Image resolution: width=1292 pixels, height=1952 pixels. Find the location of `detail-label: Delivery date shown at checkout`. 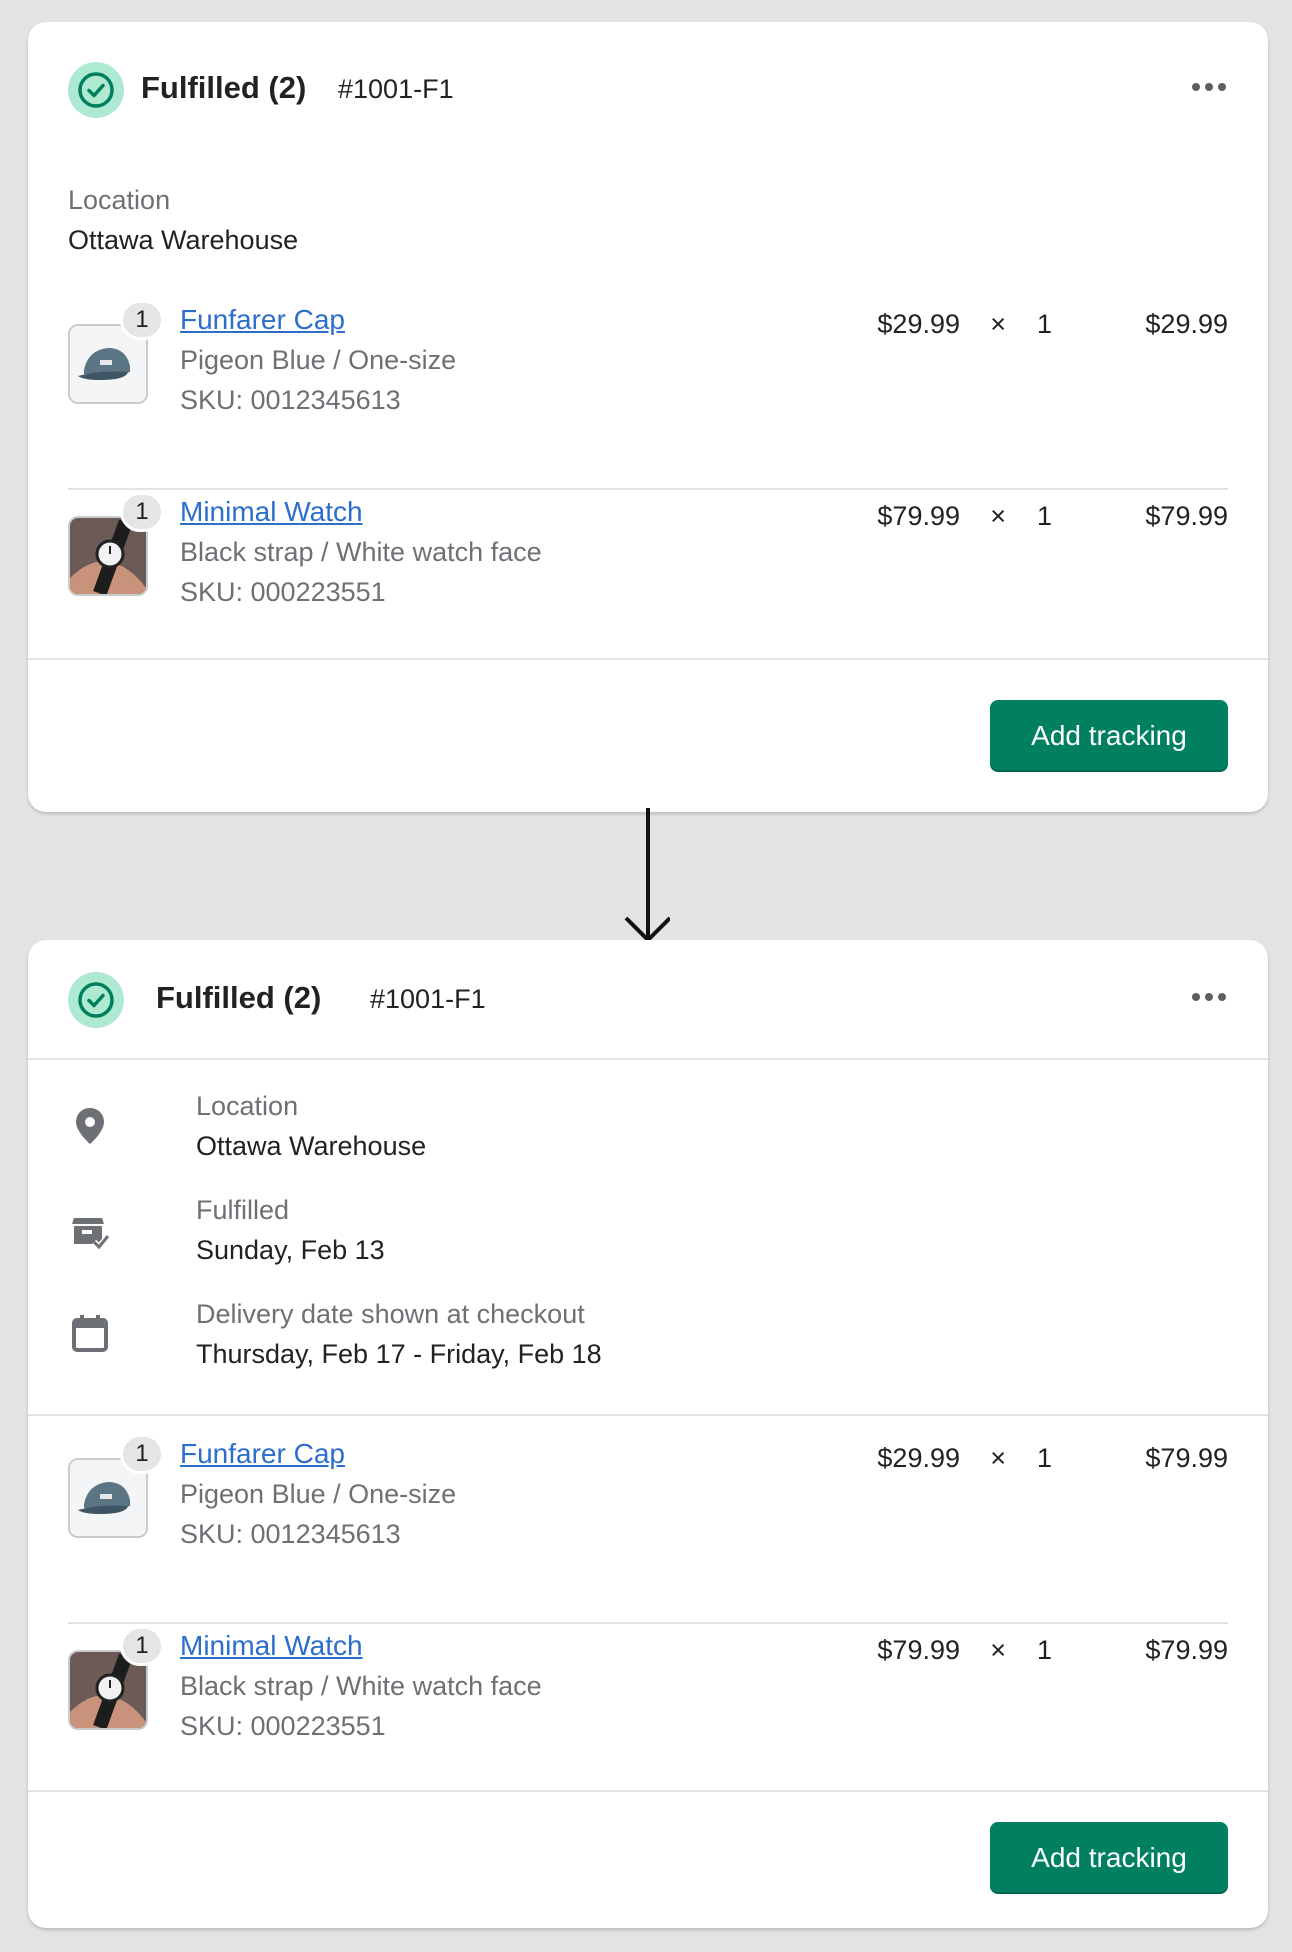

detail-label: Delivery date shown at checkout is located at coordinates (390, 1314).